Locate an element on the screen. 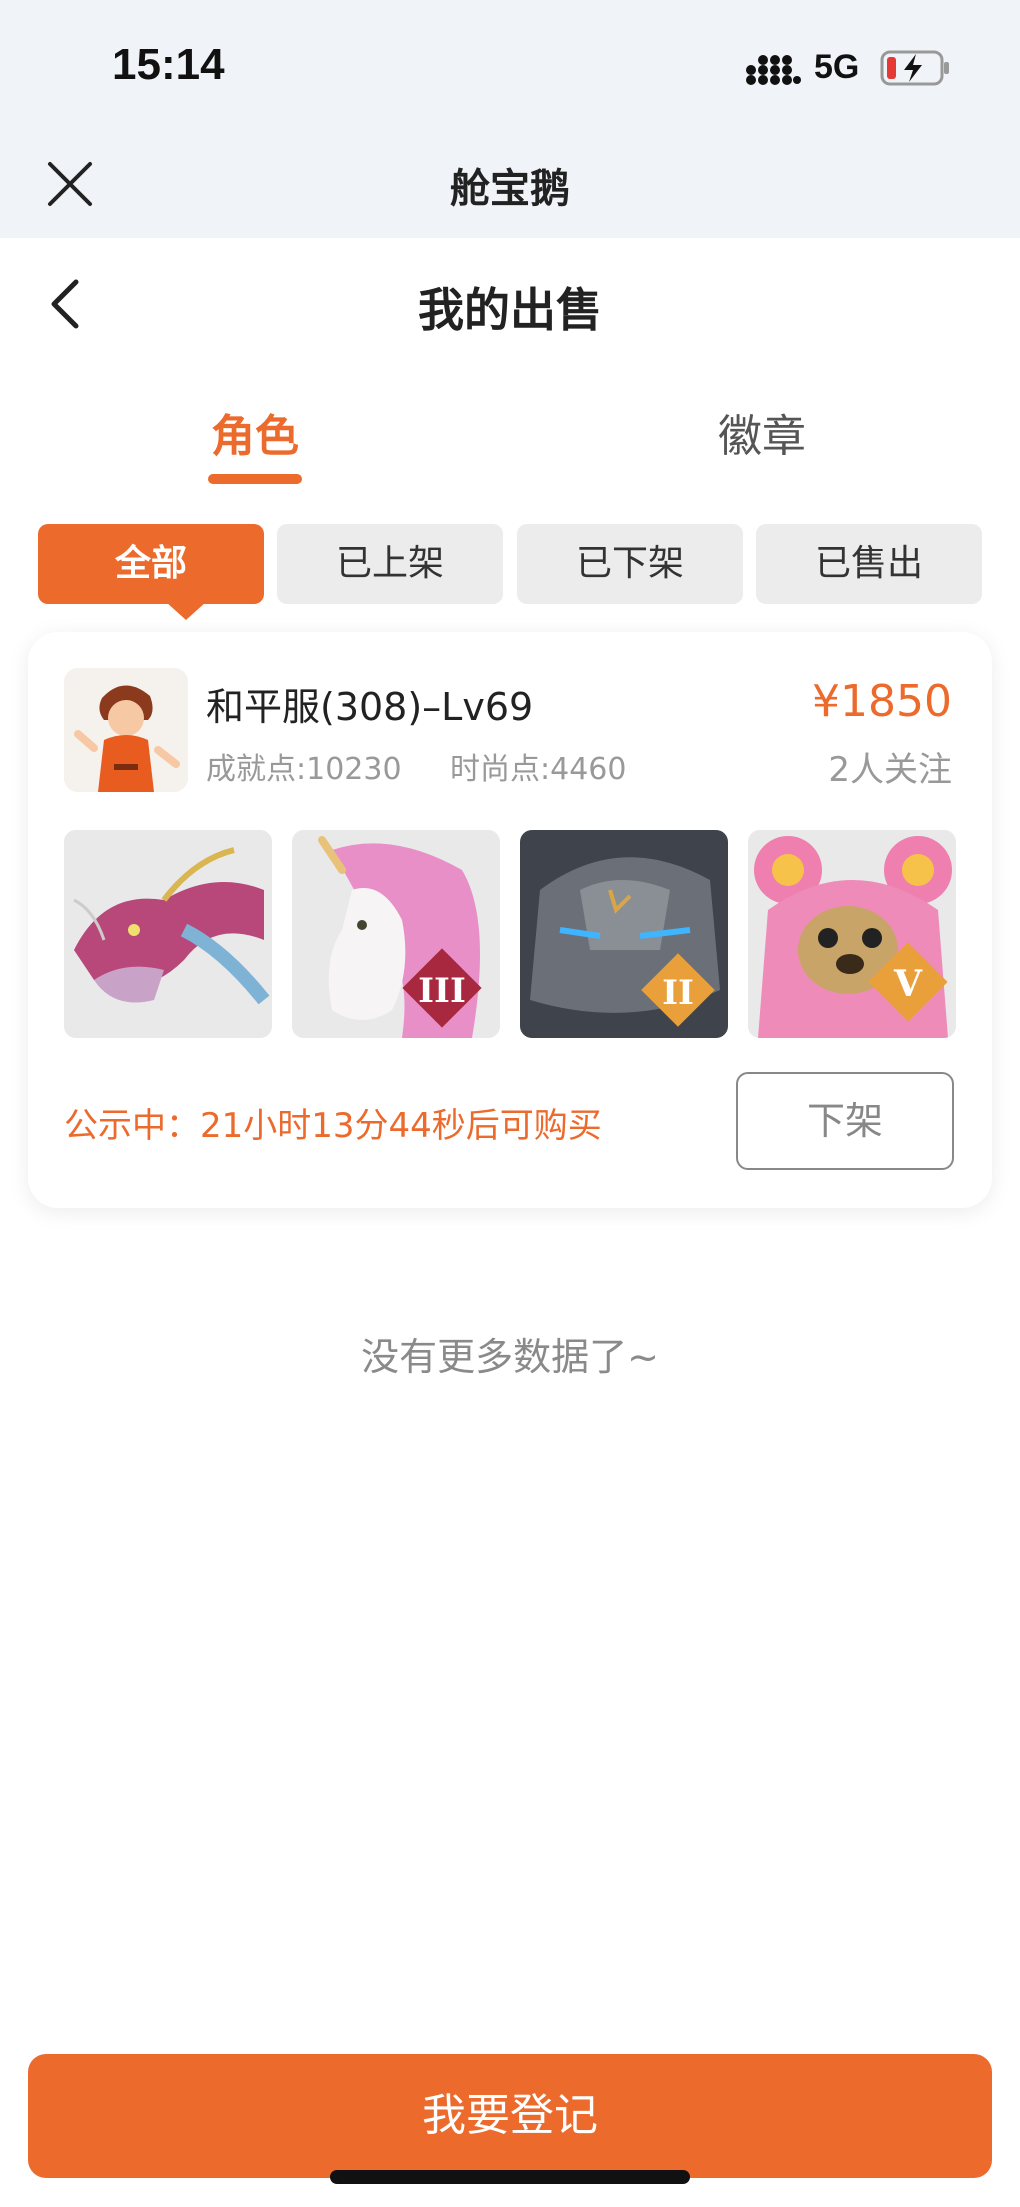 The height and width of the screenshot is (2207, 1020). register-button: 我要登记 is located at coordinates (510, 2116).